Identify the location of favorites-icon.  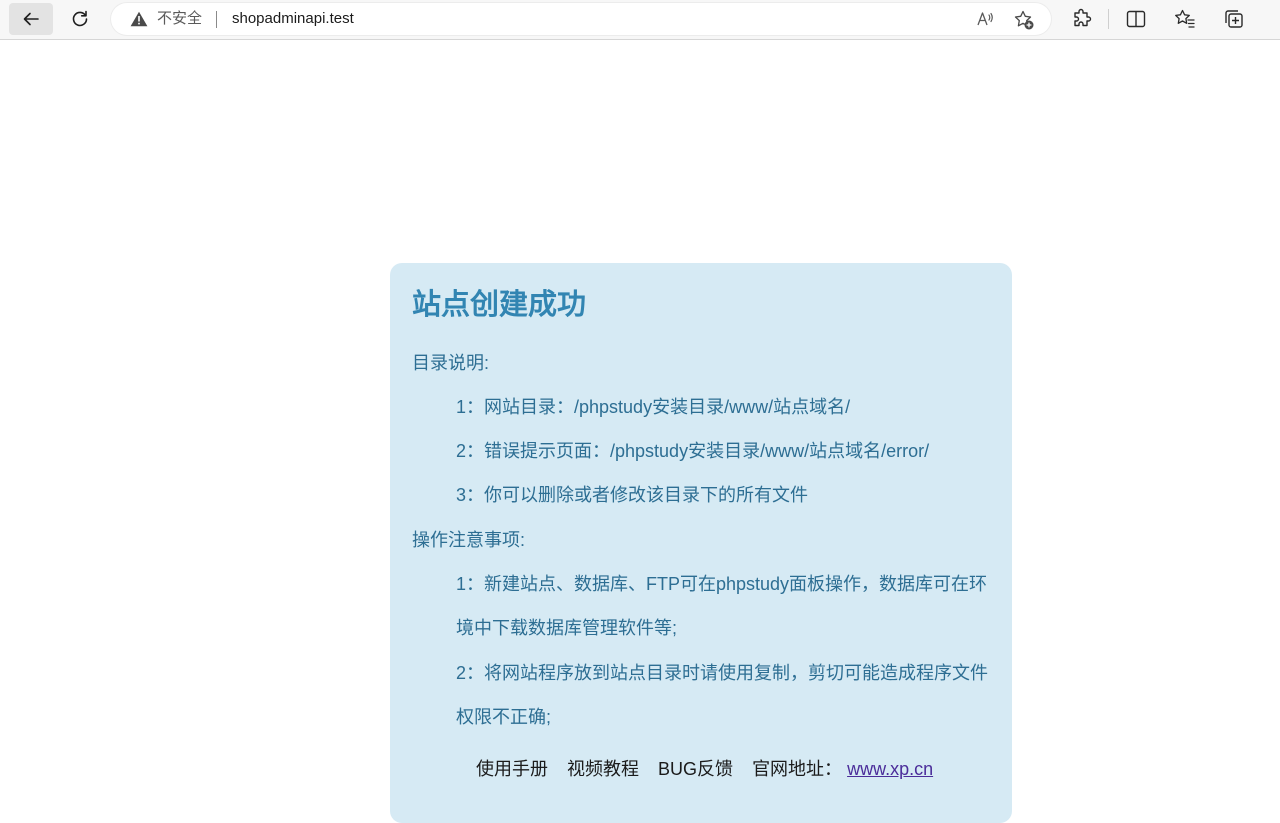
(1185, 19).